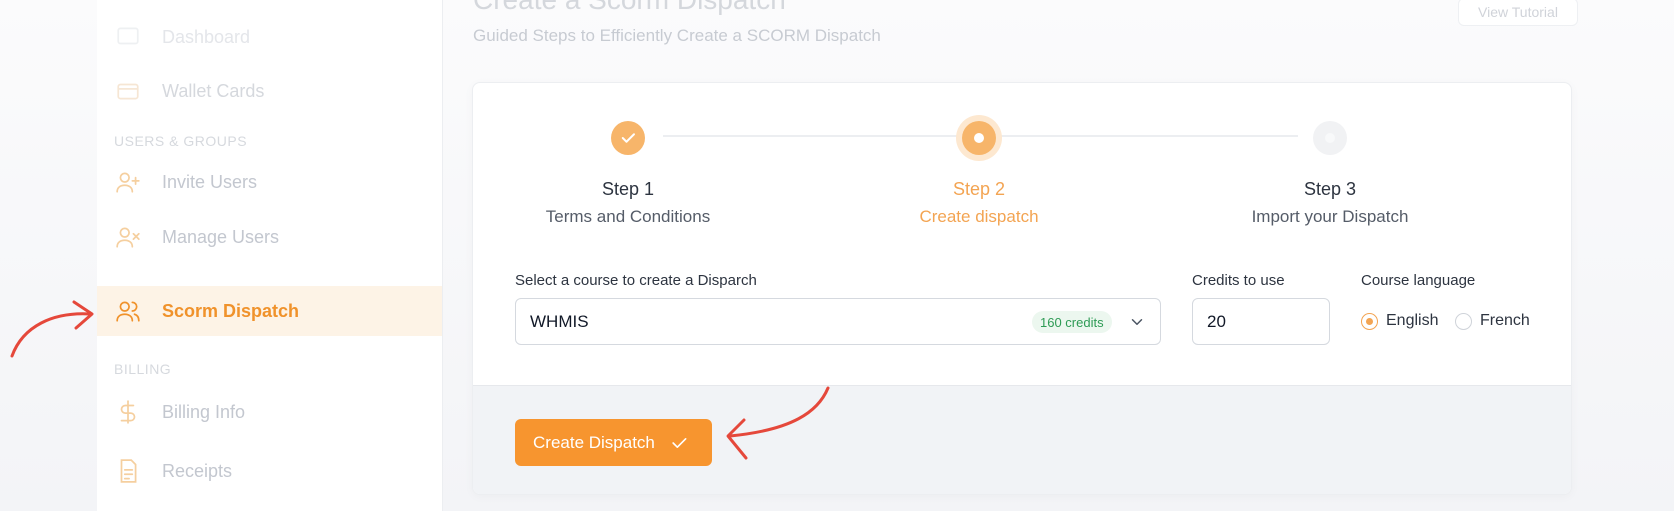 This screenshot has height=511, width=1674. I want to click on step-2-indicator, so click(979, 138).